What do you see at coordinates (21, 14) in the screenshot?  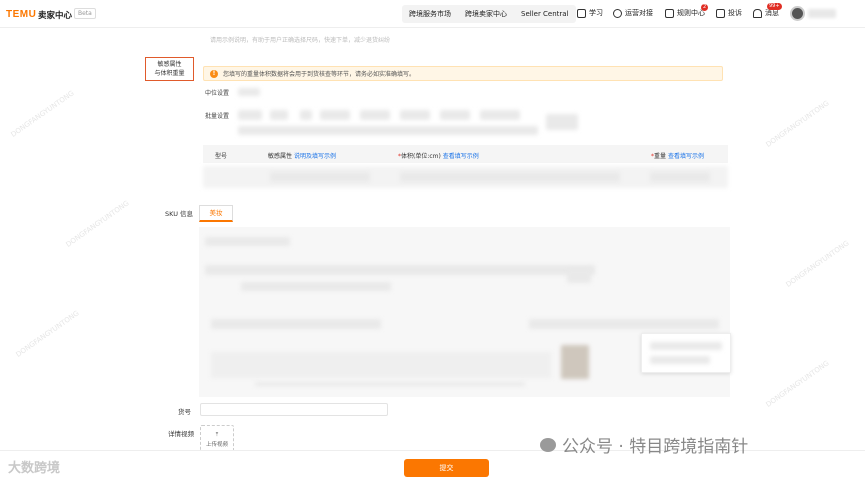 I see `temu-logo: TEMU` at bounding box center [21, 14].